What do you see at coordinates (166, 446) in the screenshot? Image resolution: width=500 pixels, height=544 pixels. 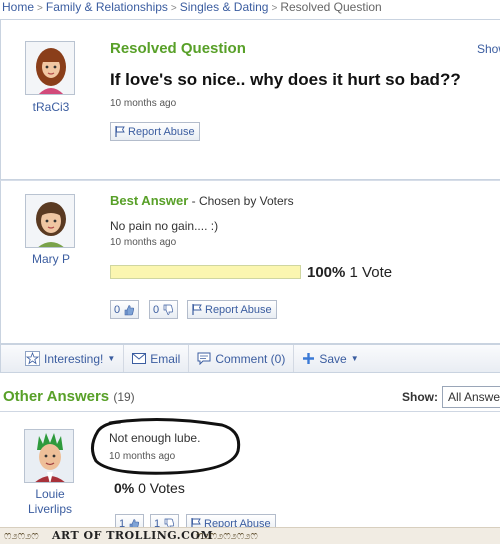 I see `handdrawn-circle` at bounding box center [166, 446].